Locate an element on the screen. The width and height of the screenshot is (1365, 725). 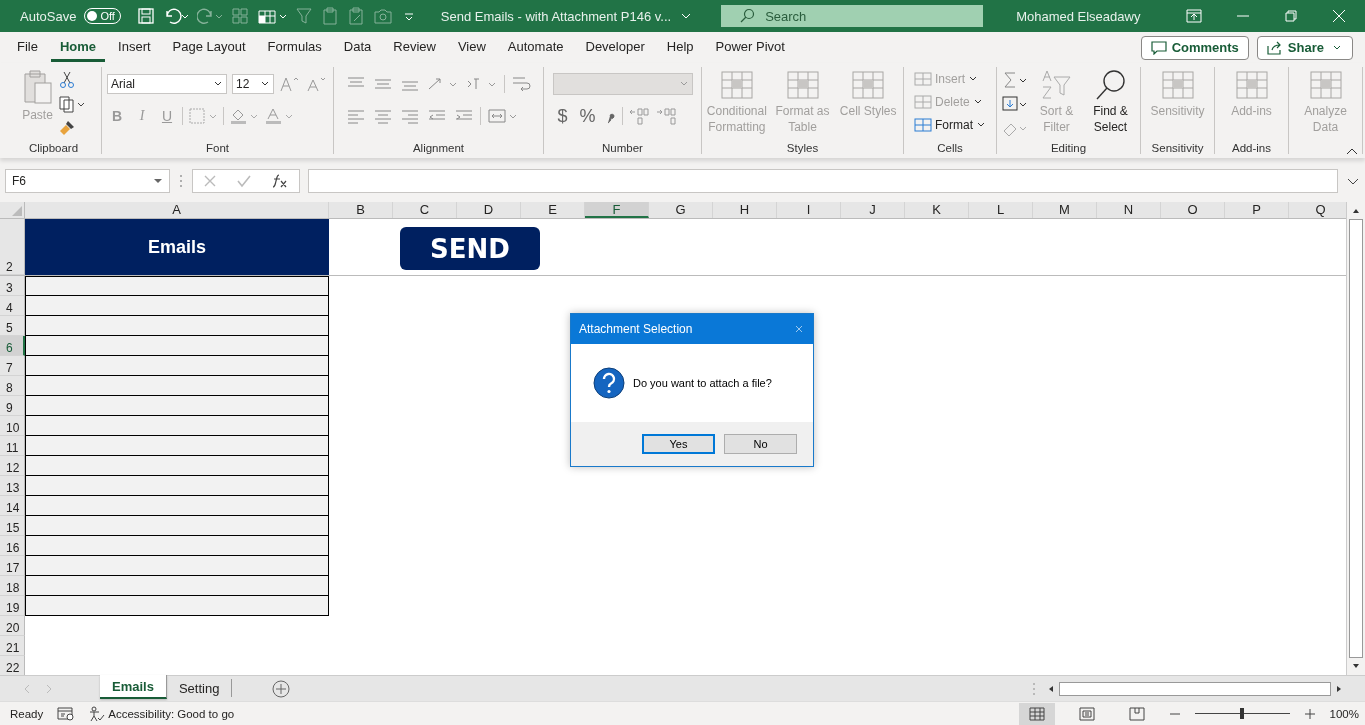
close-icon is located at coordinates (799, 329).